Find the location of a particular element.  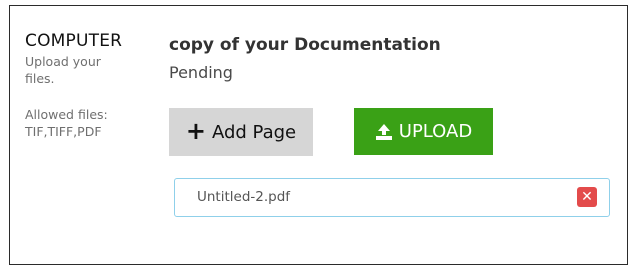

close-icon: ✕ is located at coordinates (587, 197).